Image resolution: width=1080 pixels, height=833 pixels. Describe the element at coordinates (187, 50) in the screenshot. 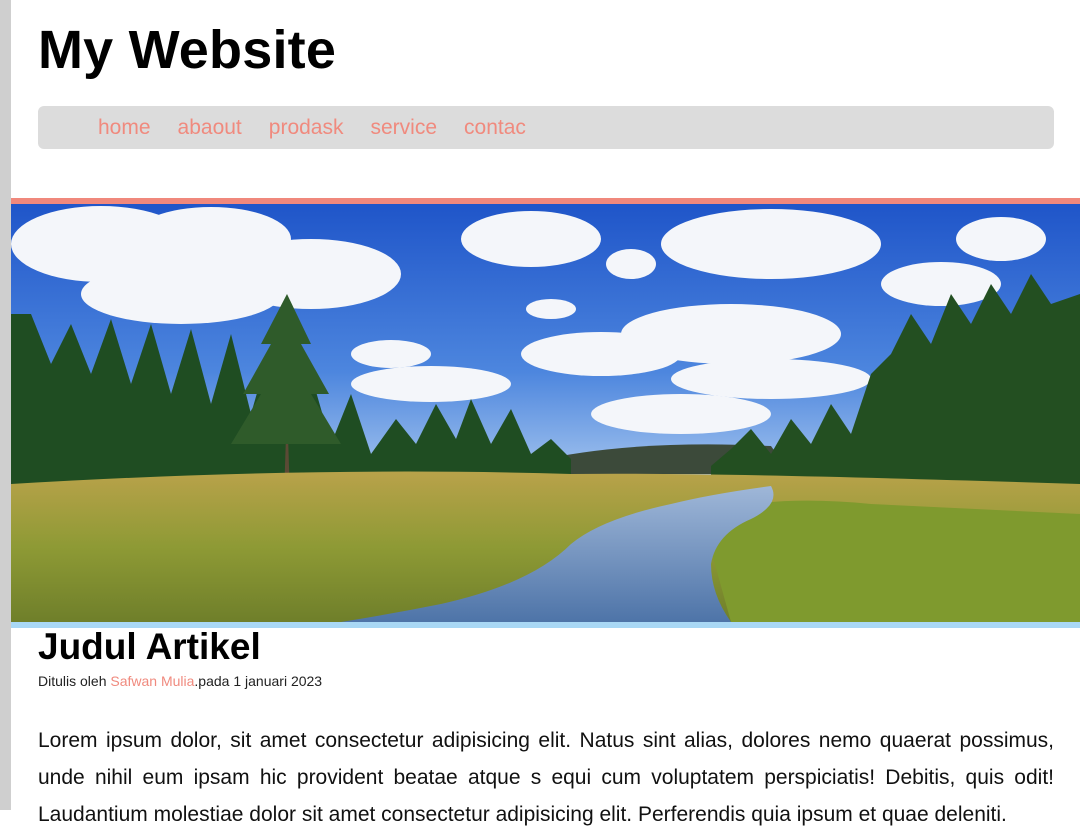

I see `site-title: My Website` at that location.